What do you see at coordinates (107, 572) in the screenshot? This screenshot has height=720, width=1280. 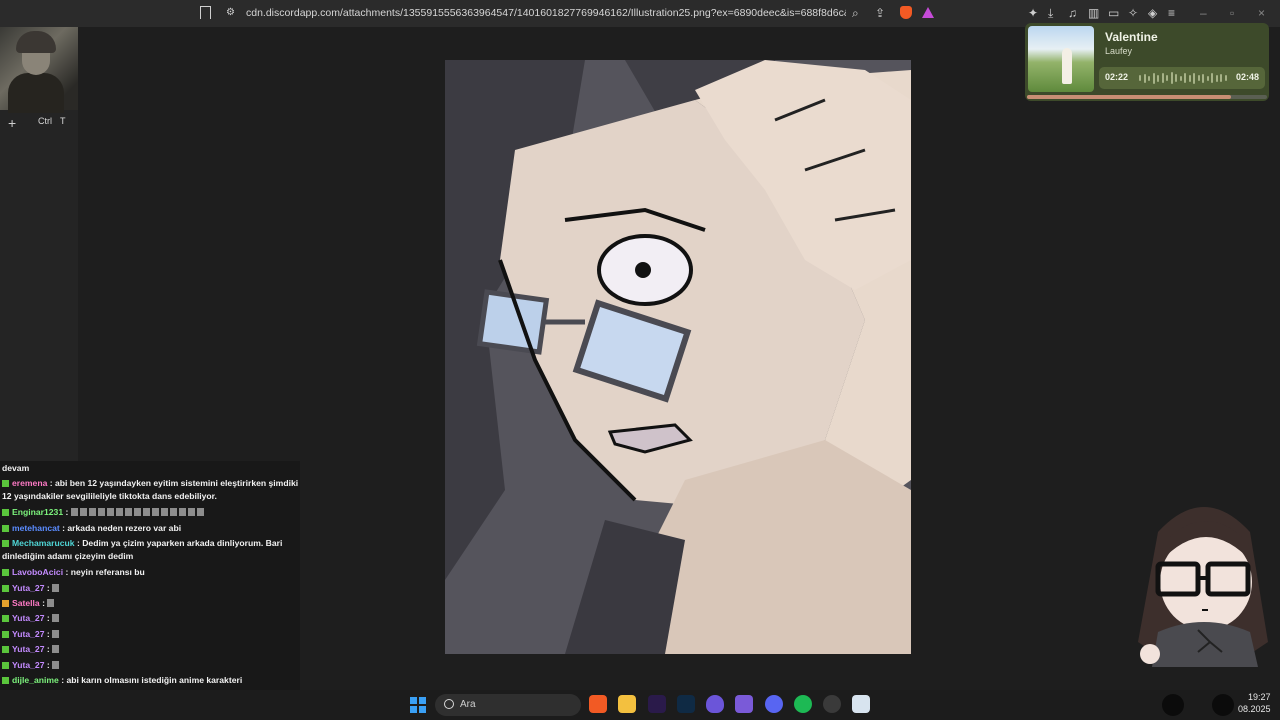 I see `chat-text: neyin referansı bu` at bounding box center [107, 572].